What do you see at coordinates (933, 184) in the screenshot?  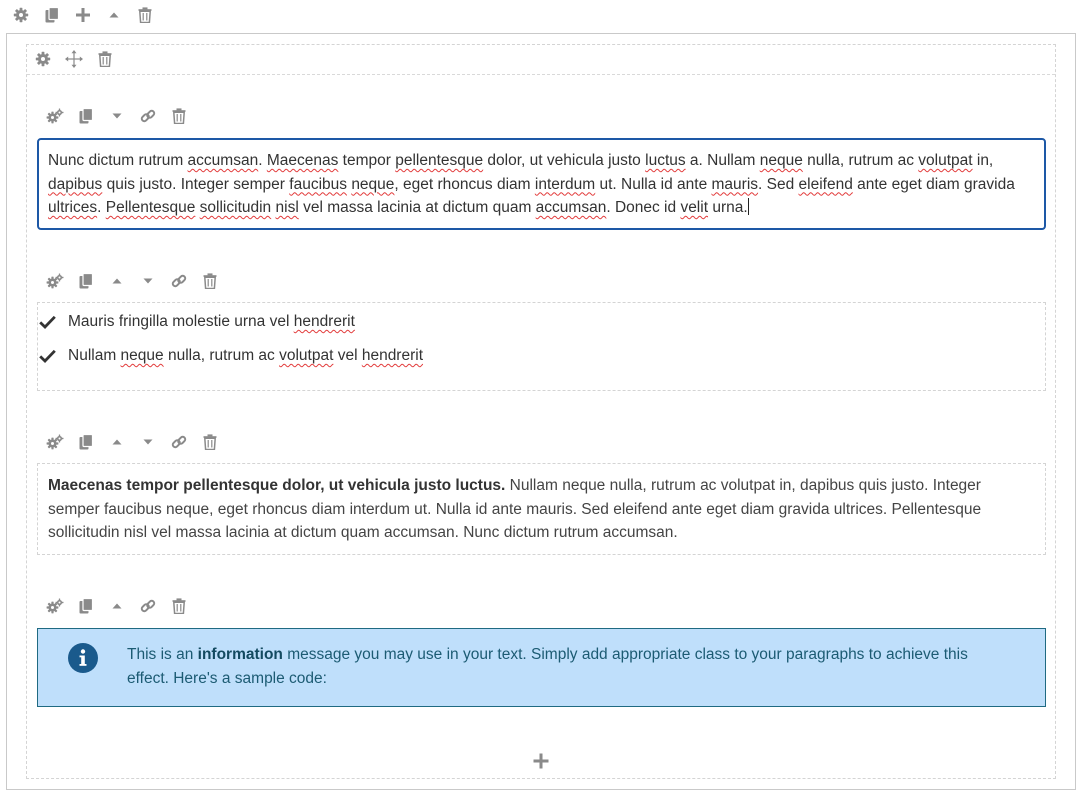 I see `paragraph-text: ante eget diam gravida` at bounding box center [933, 184].